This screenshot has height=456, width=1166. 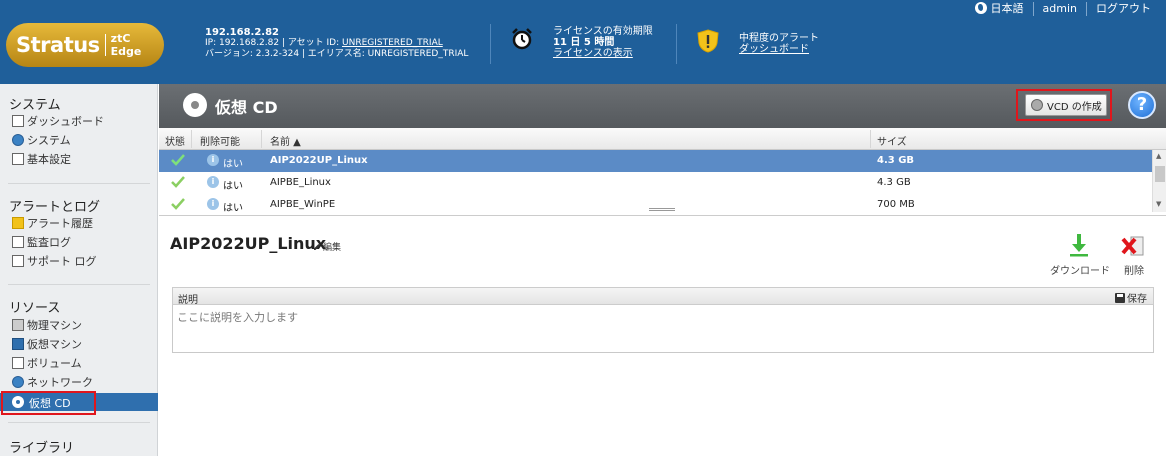 I want to click on sidebar-item-support-log: サポート ログ, so click(x=54, y=261).